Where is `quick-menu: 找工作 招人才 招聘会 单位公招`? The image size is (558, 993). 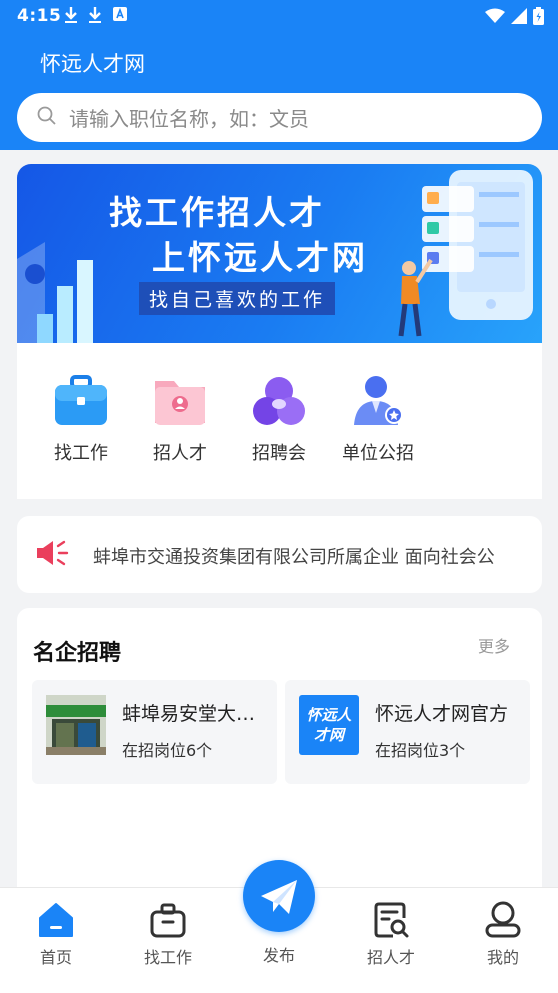 quick-menu: 找工作 招人才 招聘会 单位公招 is located at coordinates (279, 421).